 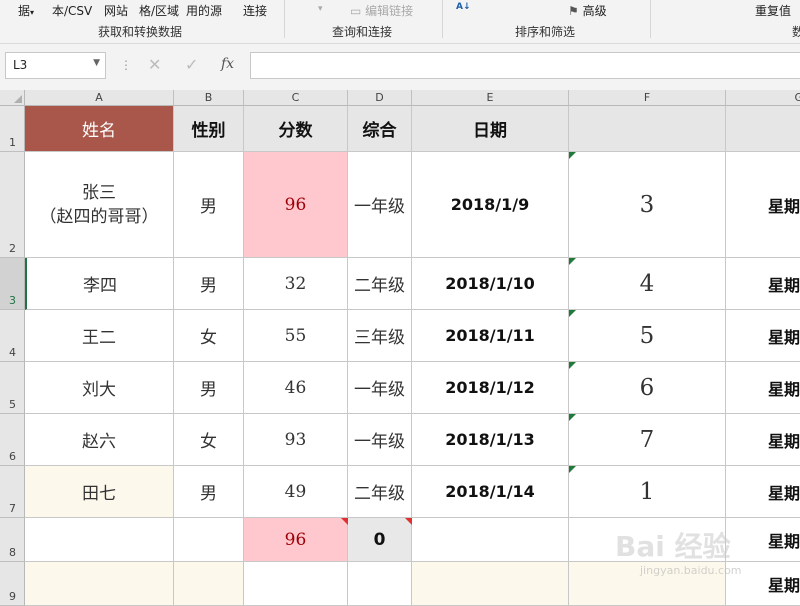 What do you see at coordinates (209, 129) in the screenshot?
I see `cell-b1-header-gender: 性别` at bounding box center [209, 129].